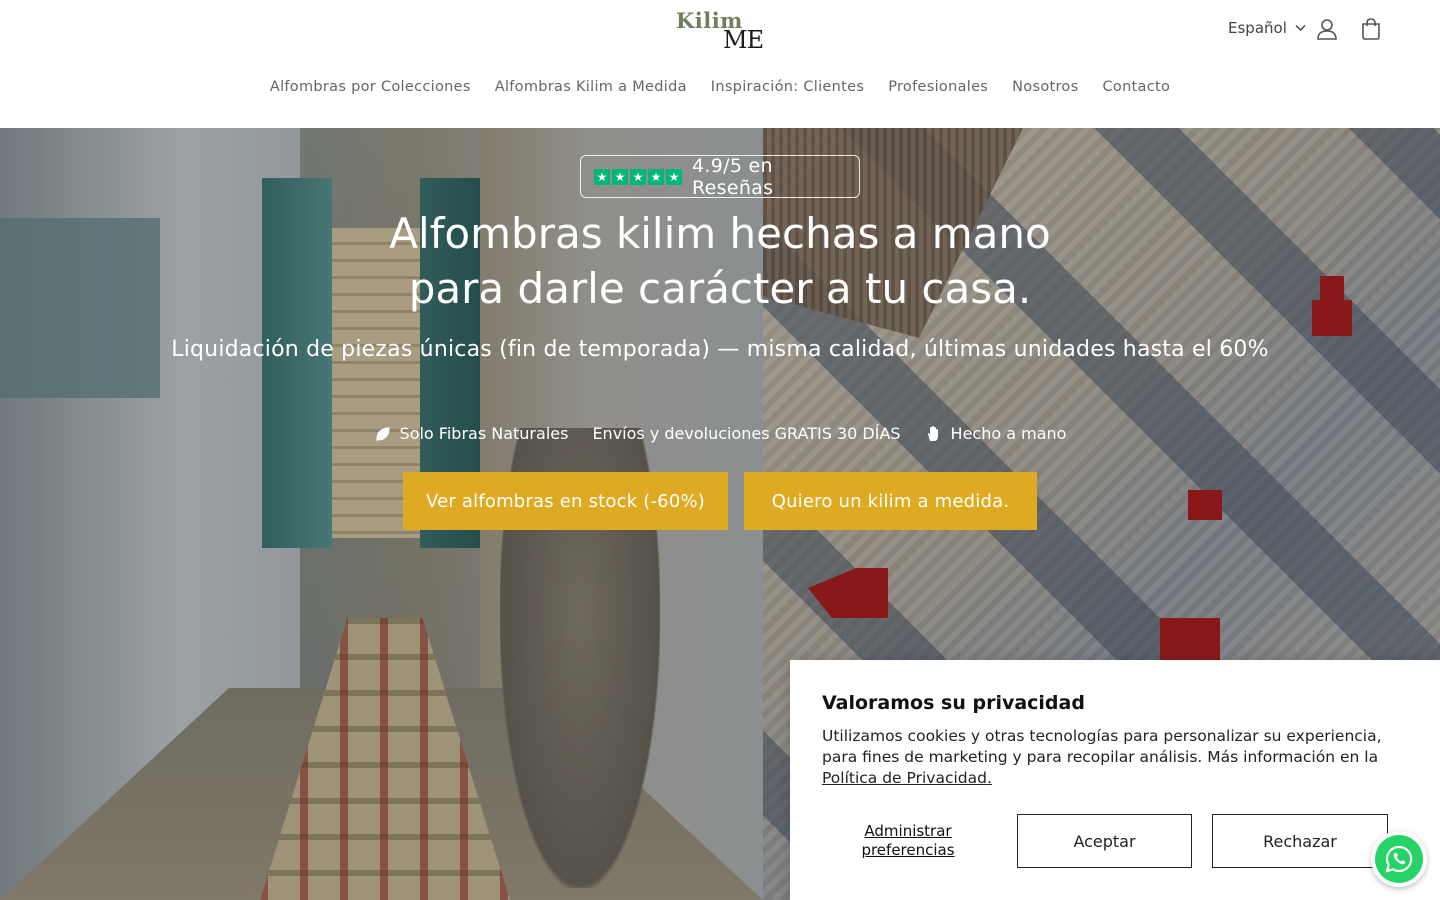 This screenshot has height=900, width=1440. I want to click on nav-item-contacto: Contacto, so click(1136, 87).